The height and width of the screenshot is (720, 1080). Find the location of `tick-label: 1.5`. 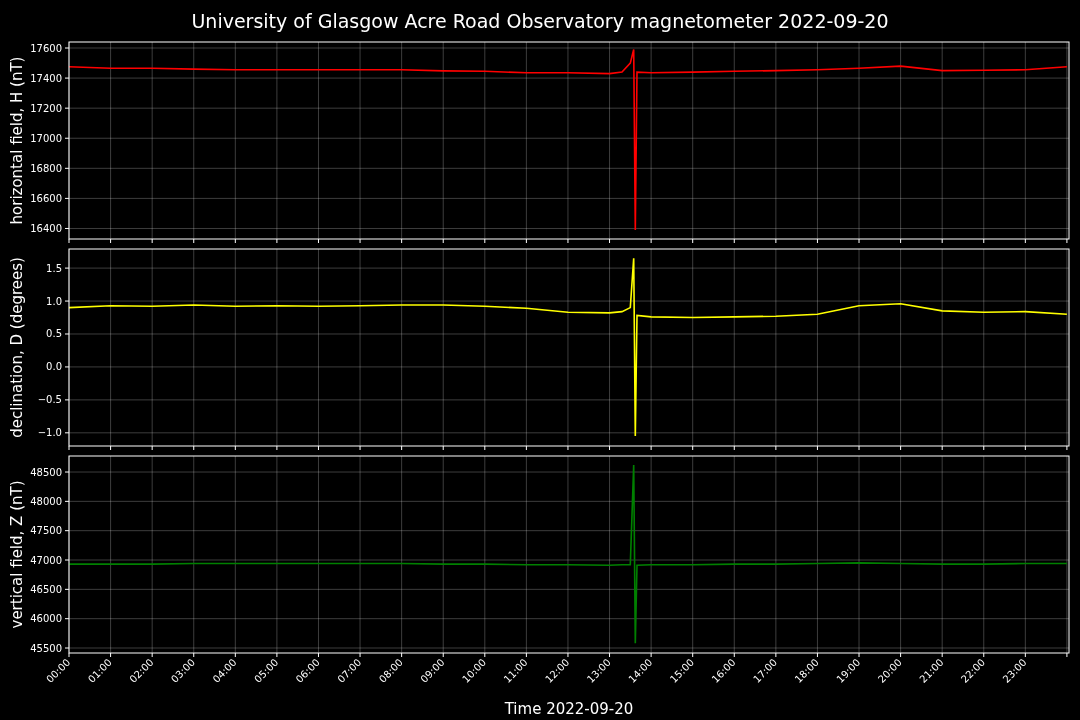

tick-label: 1.5 is located at coordinates (54, 268).